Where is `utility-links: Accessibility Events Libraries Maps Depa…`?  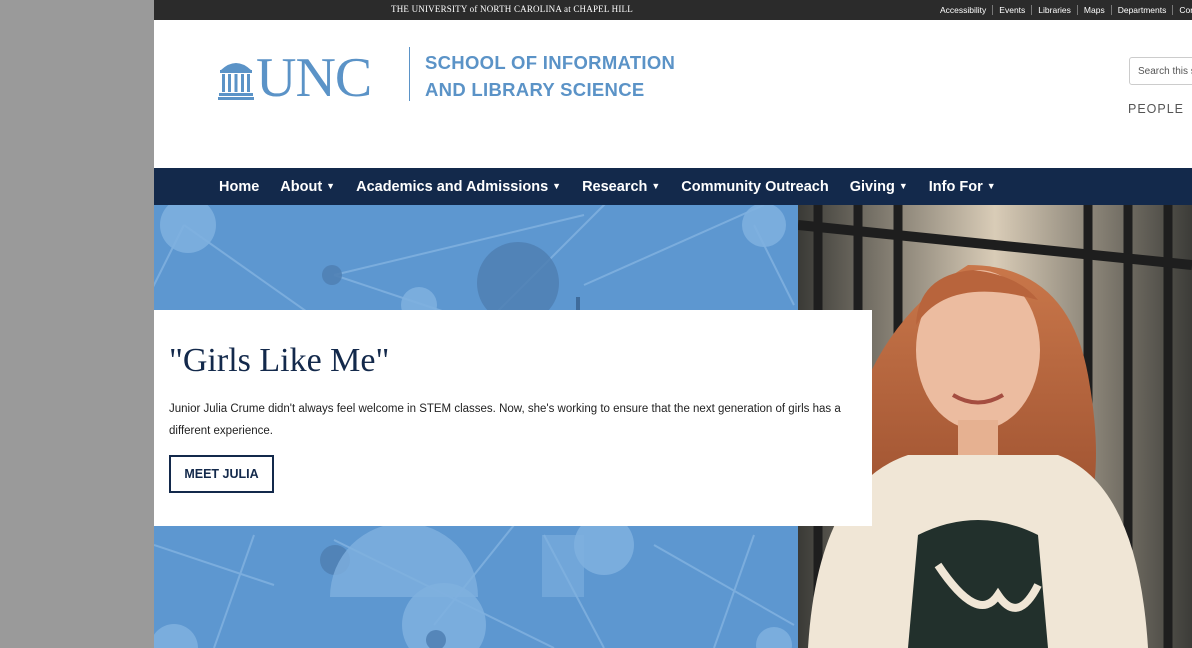 utility-links: Accessibility Events Libraries Maps Depa… is located at coordinates (1063, 10).